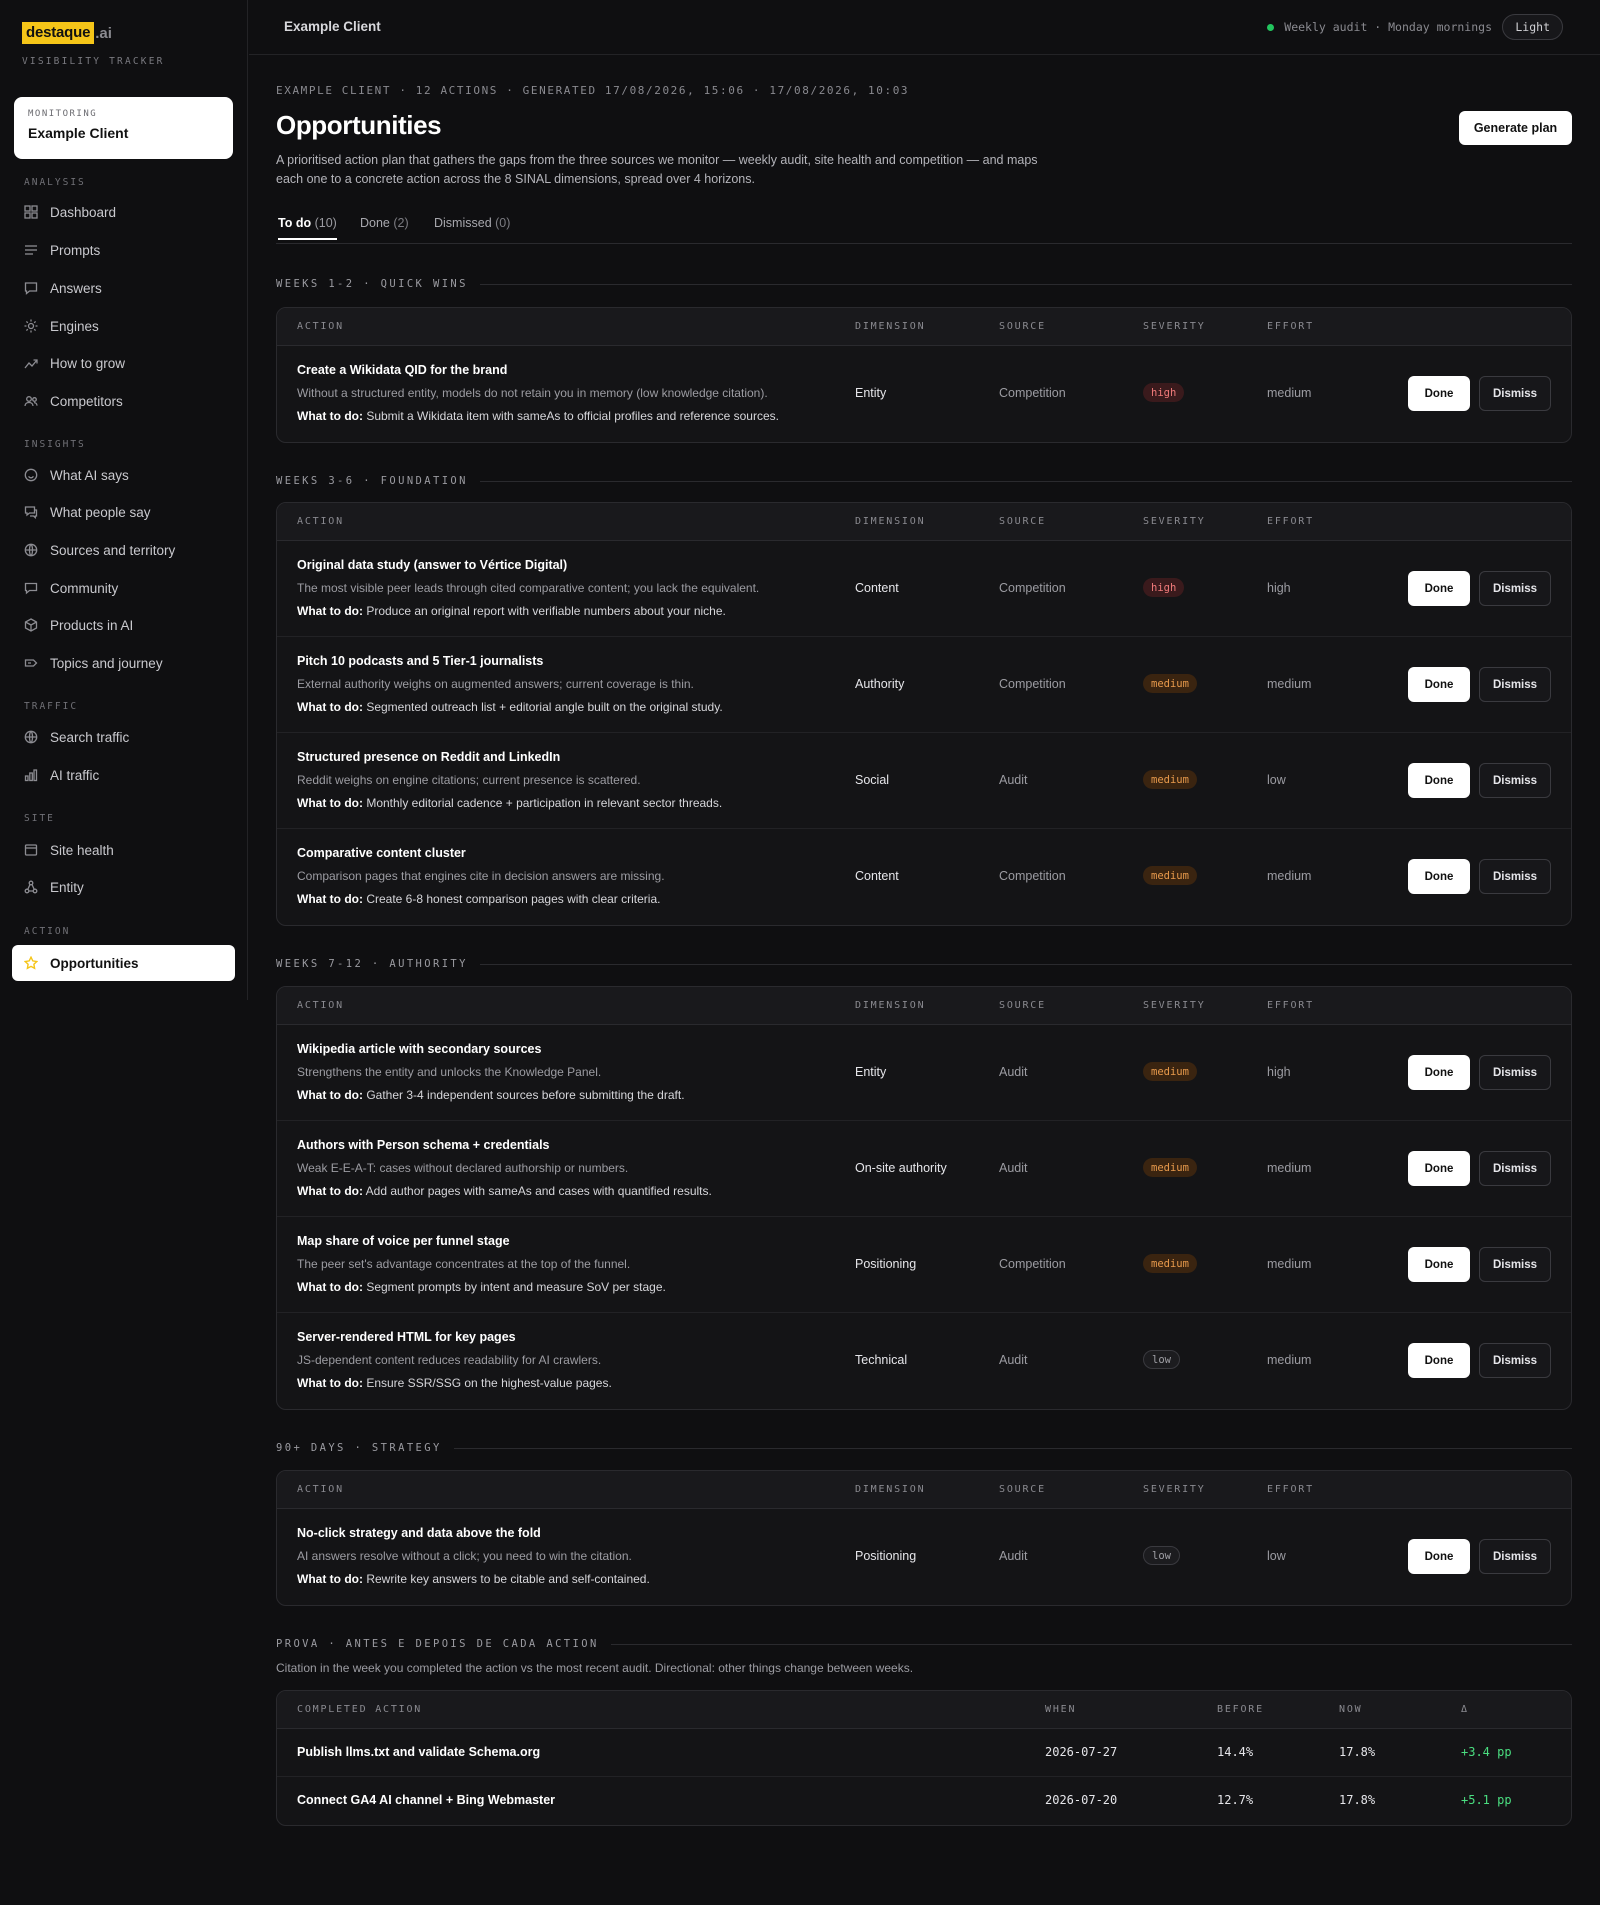 The height and width of the screenshot is (1905, 1600). Describe the element at coordinates (123, 663) in the screenshot. I see `sidebar-item-topics-and-journey: Topics and journey` at that location.